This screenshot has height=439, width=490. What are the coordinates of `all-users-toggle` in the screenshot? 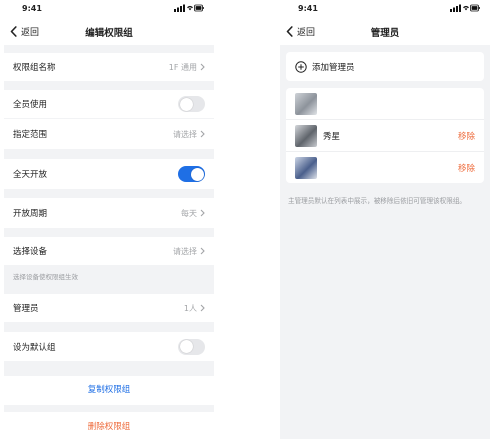 It's located at (191, 104).